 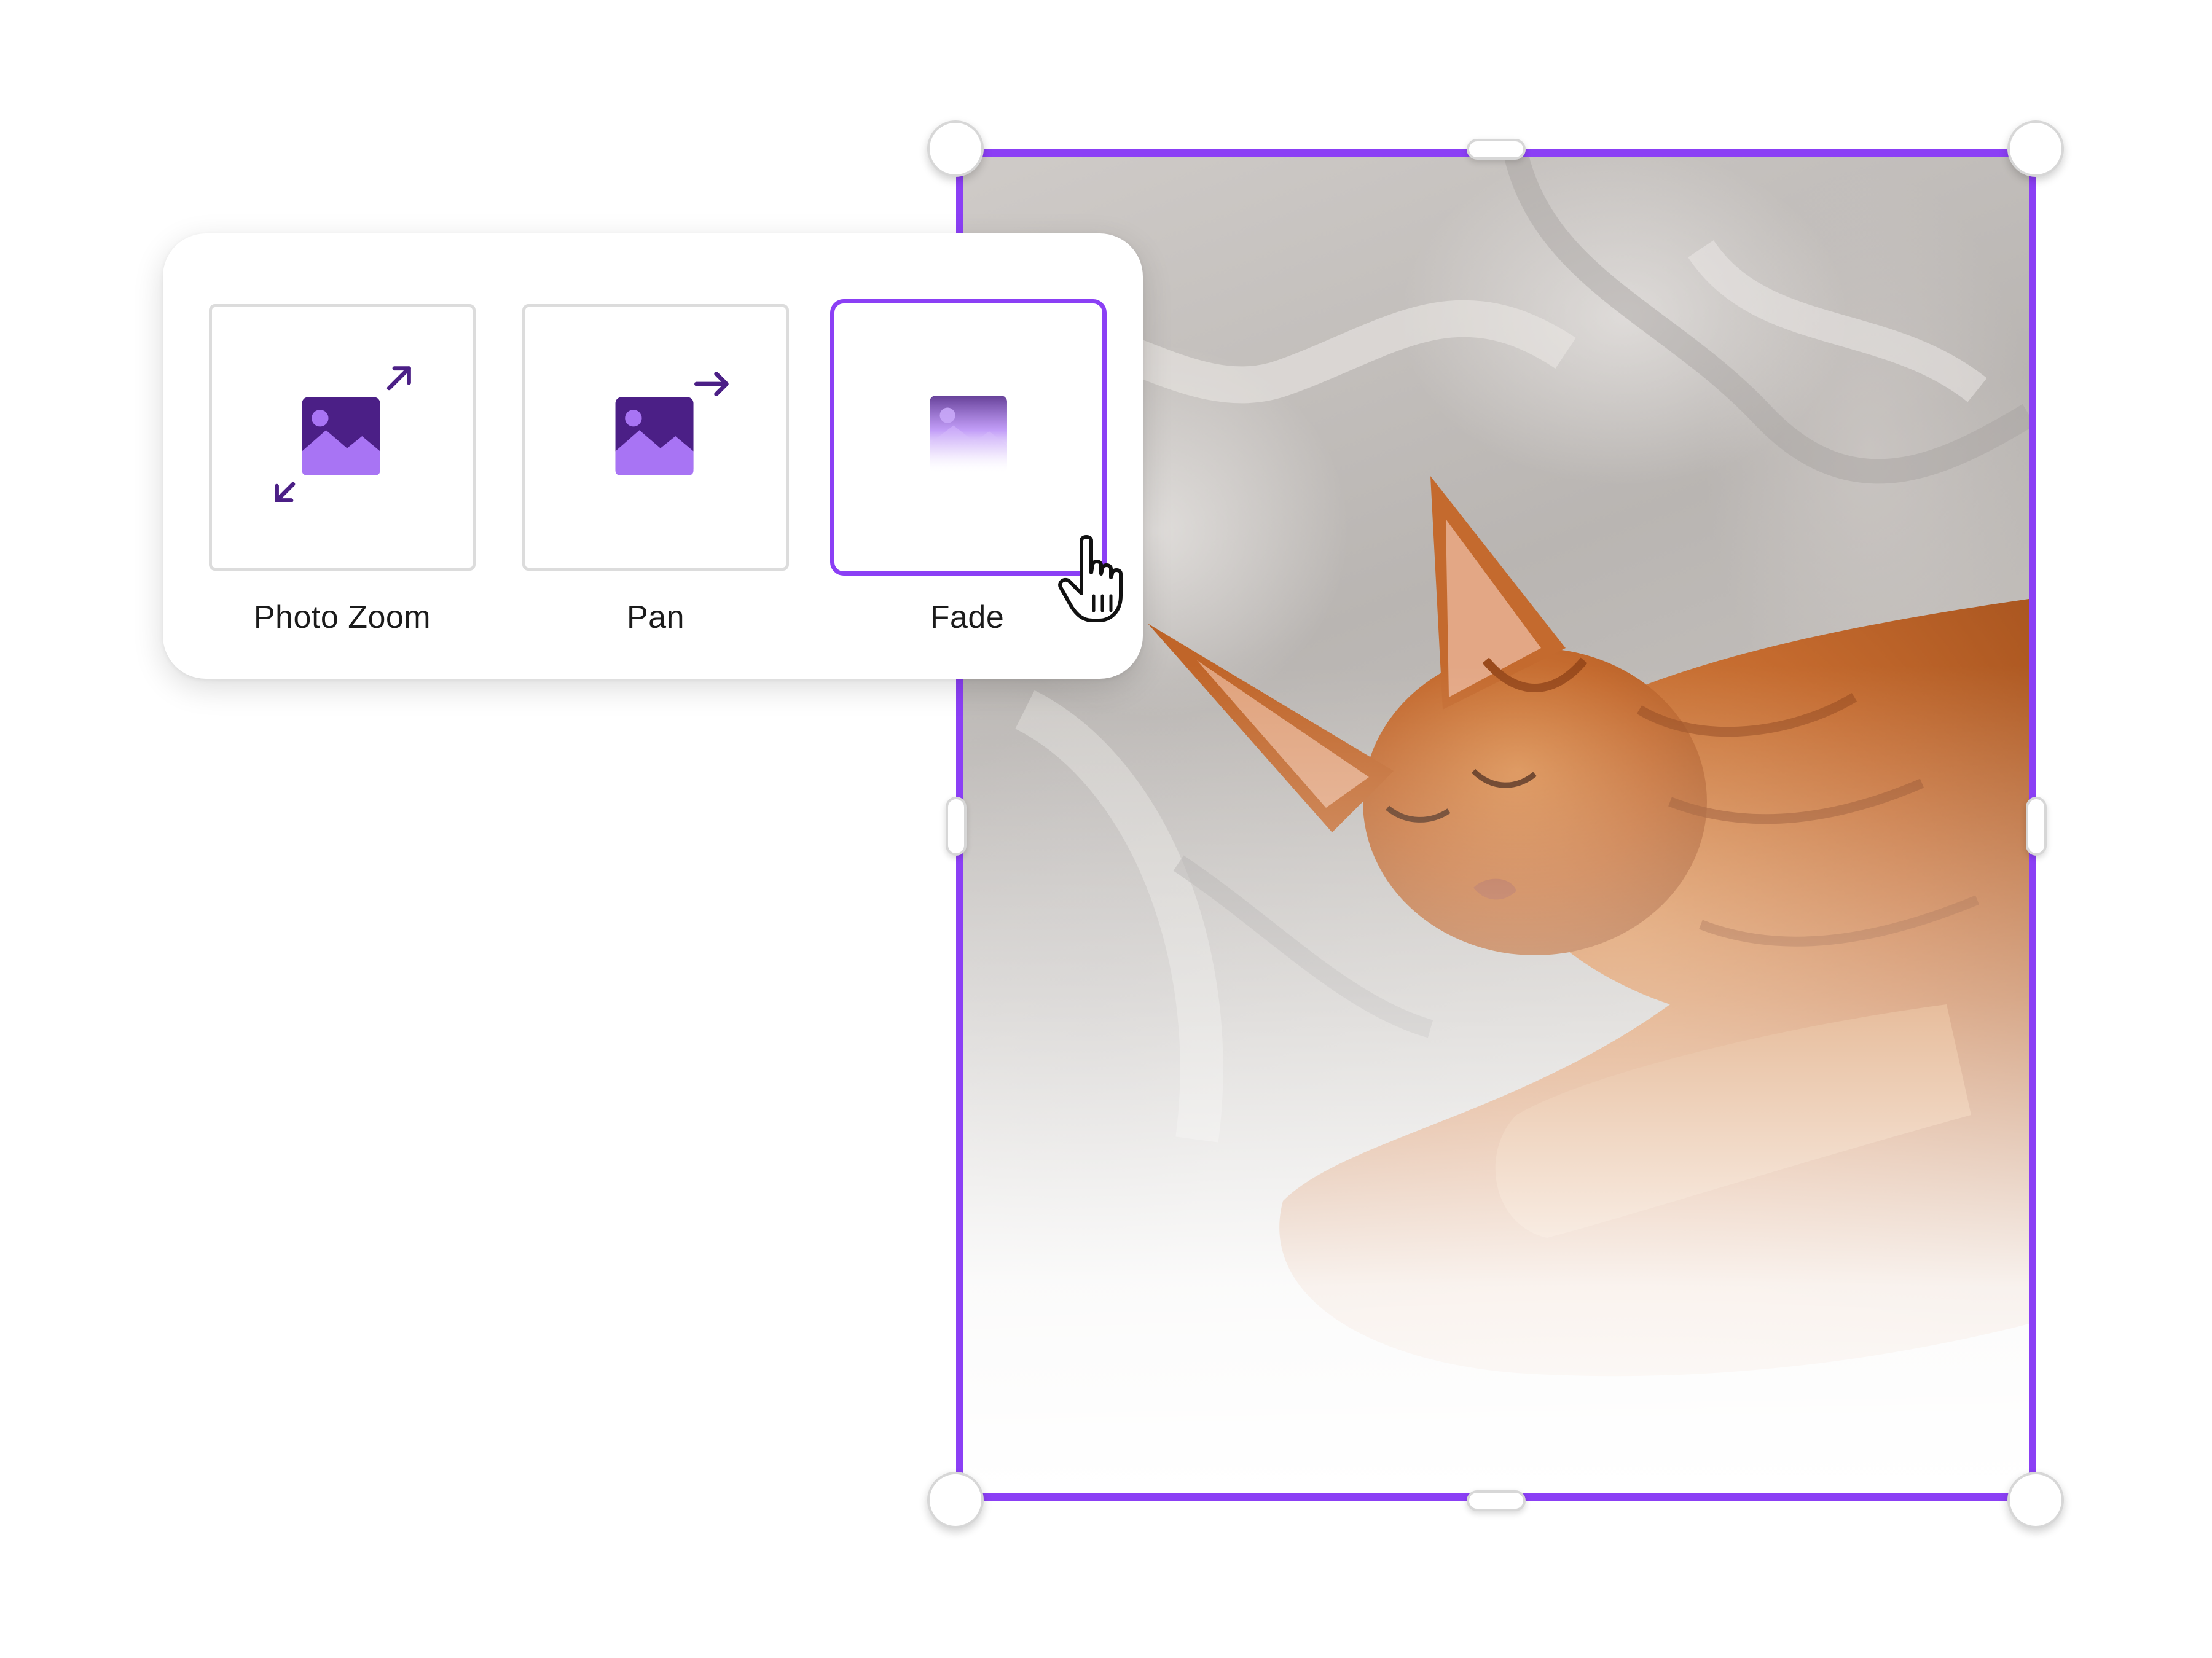 I want to click on pan-label: Pan, so click(x=655, y=617).